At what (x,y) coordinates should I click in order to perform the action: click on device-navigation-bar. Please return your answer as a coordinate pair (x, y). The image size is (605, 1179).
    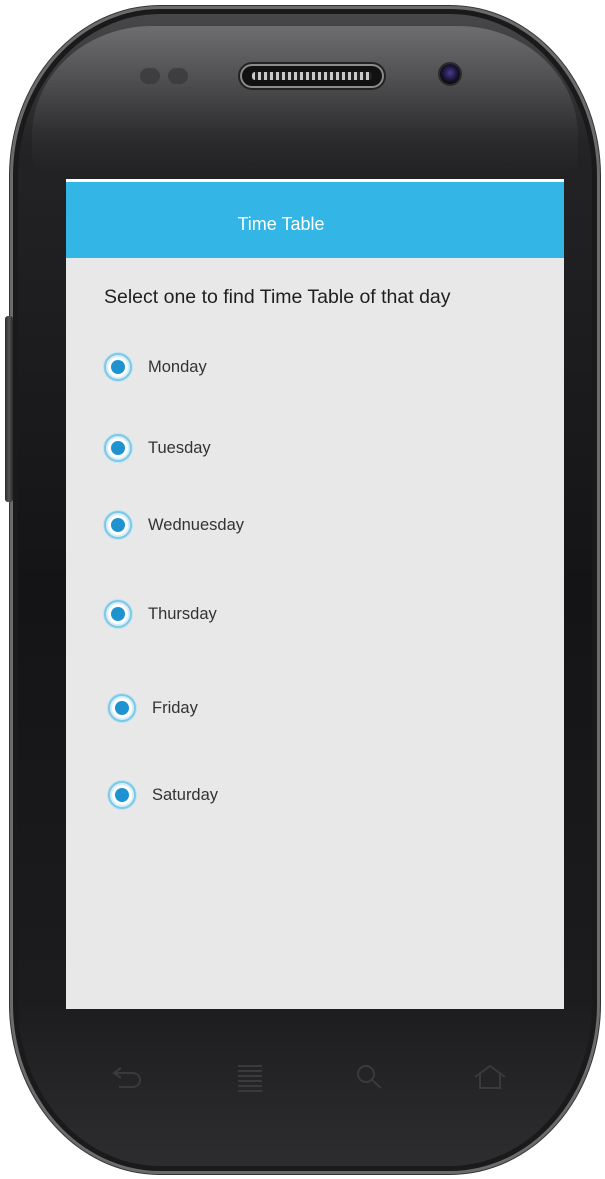
    Looking at the image, I should click on (300, 1077).